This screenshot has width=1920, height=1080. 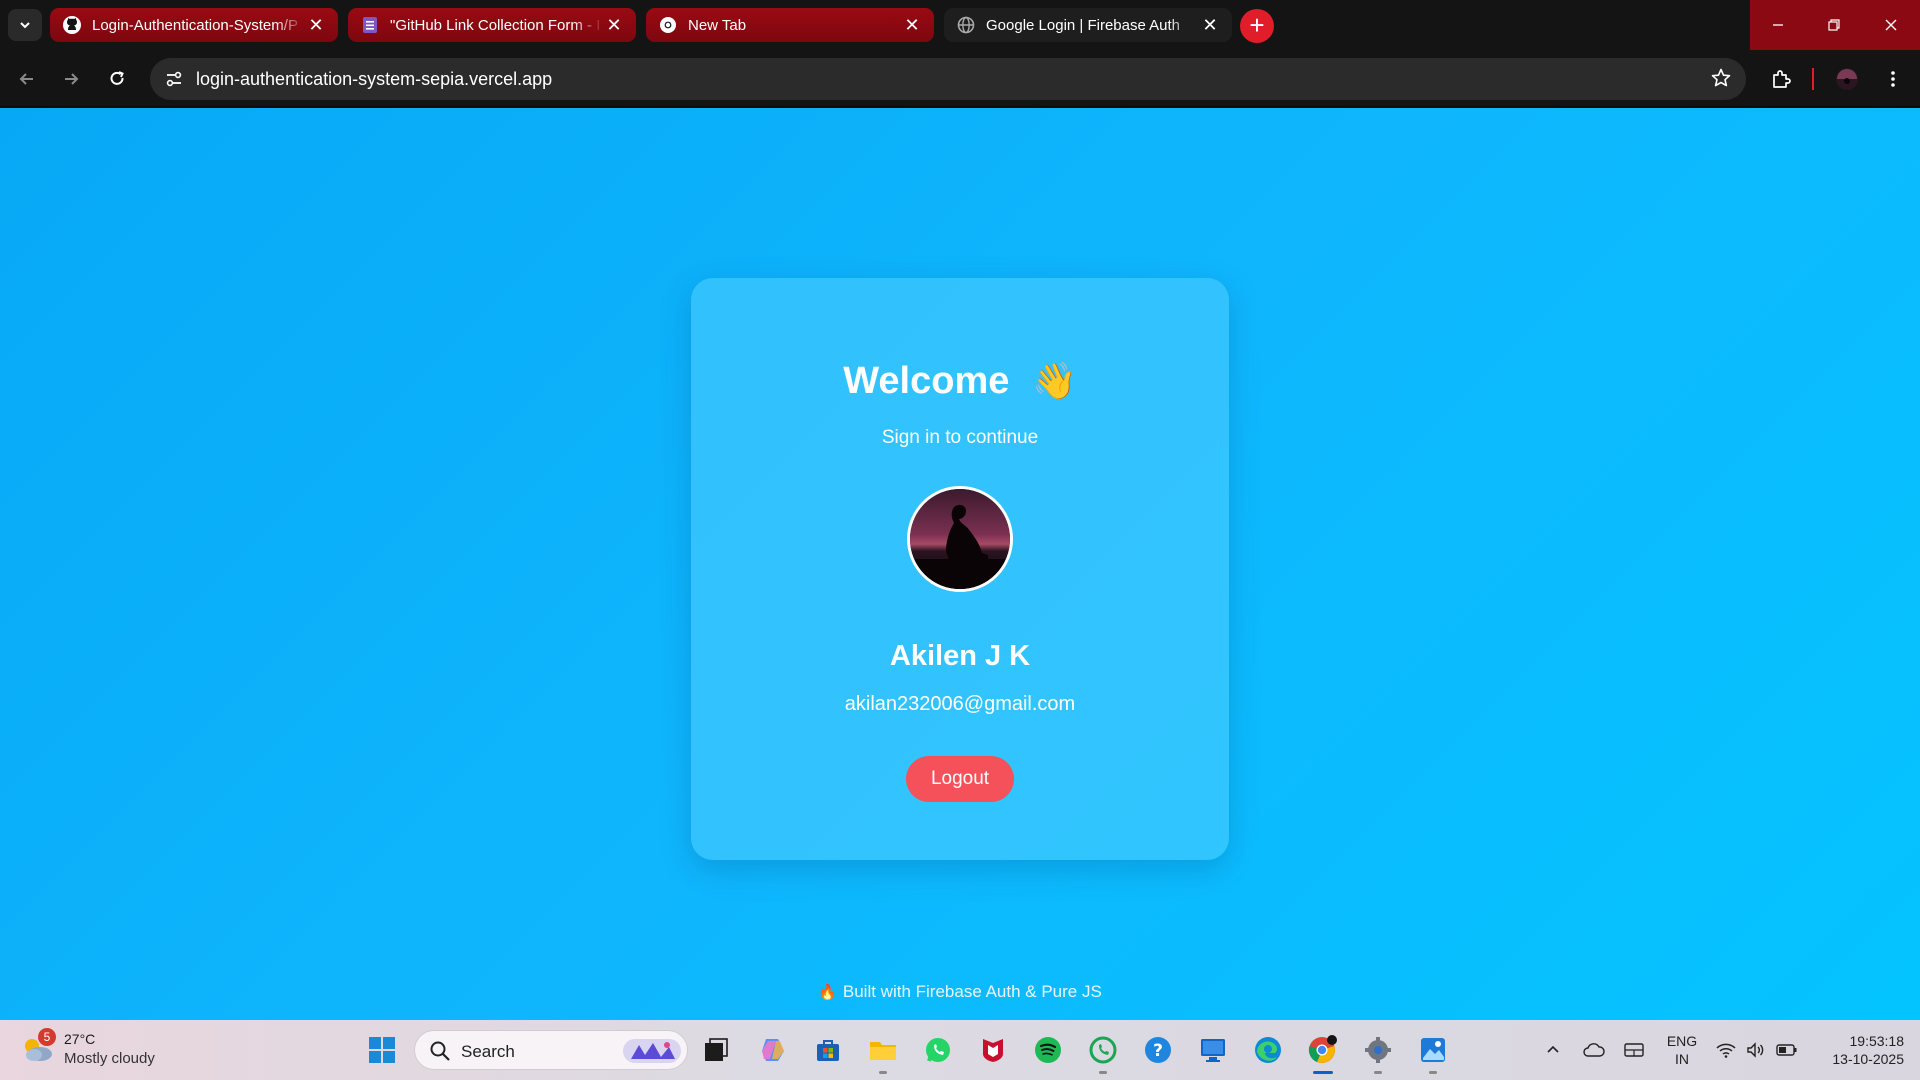 I want to click on settings-gear-icon, so click(x=1378, y=1050).